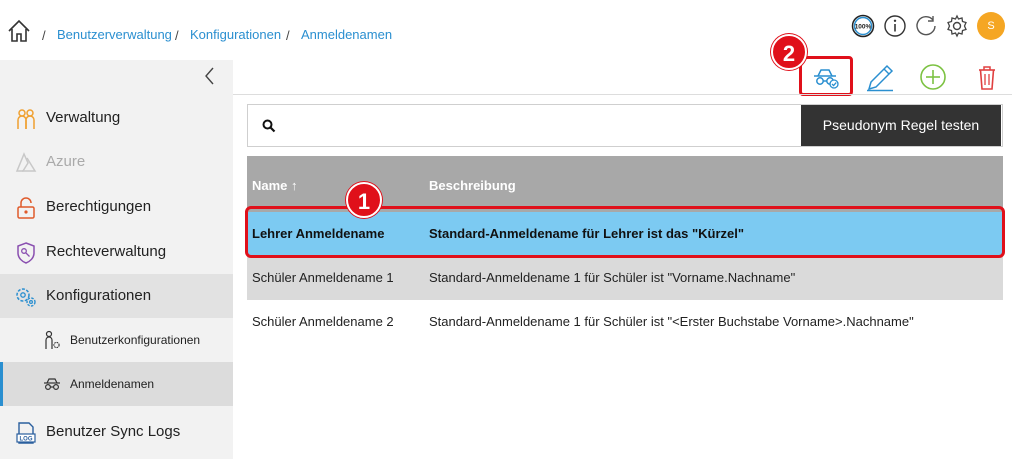 This screenshot has width=1012, height=459. Describe the element at coordinates (26, 119) in the screenshot. I see `users-icon` at that location.